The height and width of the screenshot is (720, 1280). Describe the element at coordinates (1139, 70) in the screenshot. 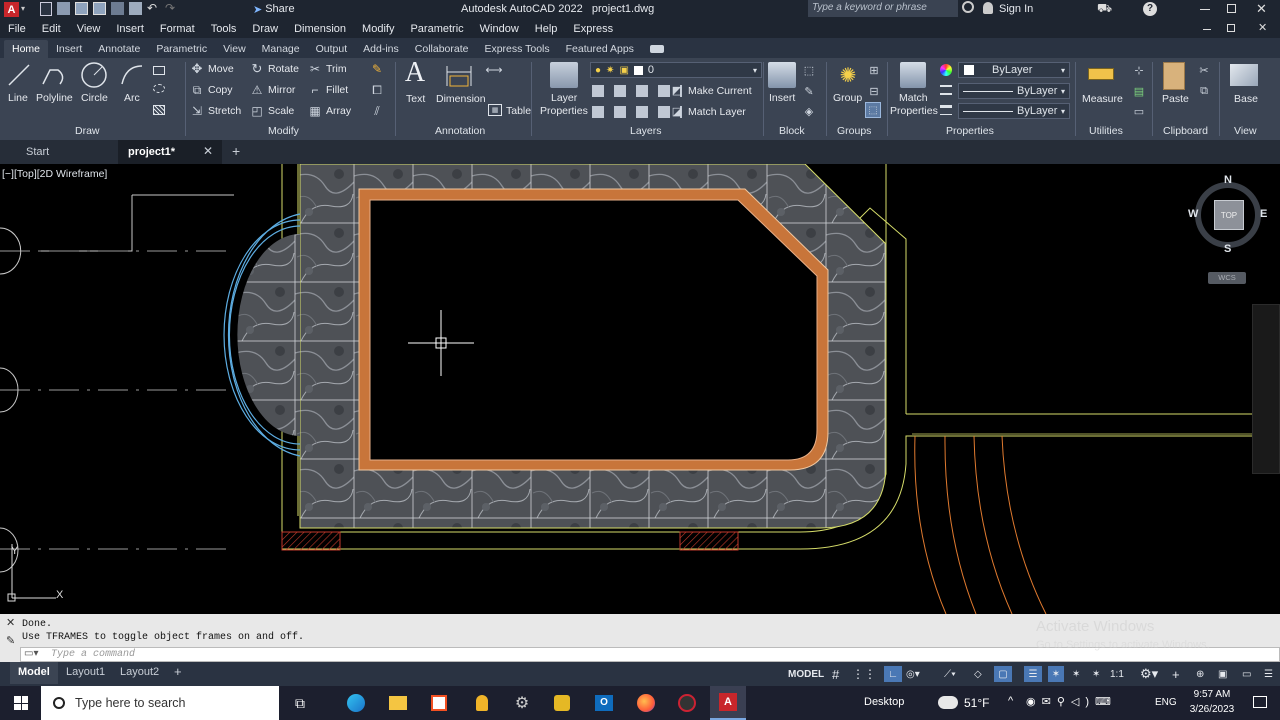

I see `quick-select-icon: ⊹` at that location.